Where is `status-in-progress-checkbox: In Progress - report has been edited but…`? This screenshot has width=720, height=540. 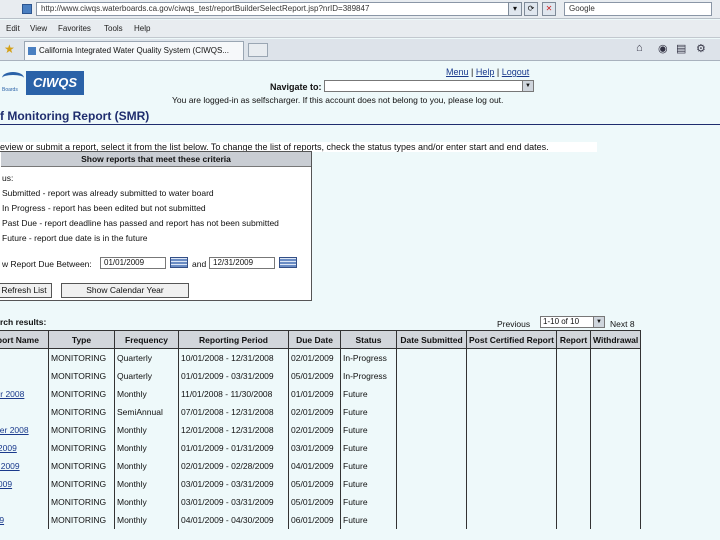
status-in-progress-checkbox: In Progress - report has been edited but… is located at coordinates (104, 208).